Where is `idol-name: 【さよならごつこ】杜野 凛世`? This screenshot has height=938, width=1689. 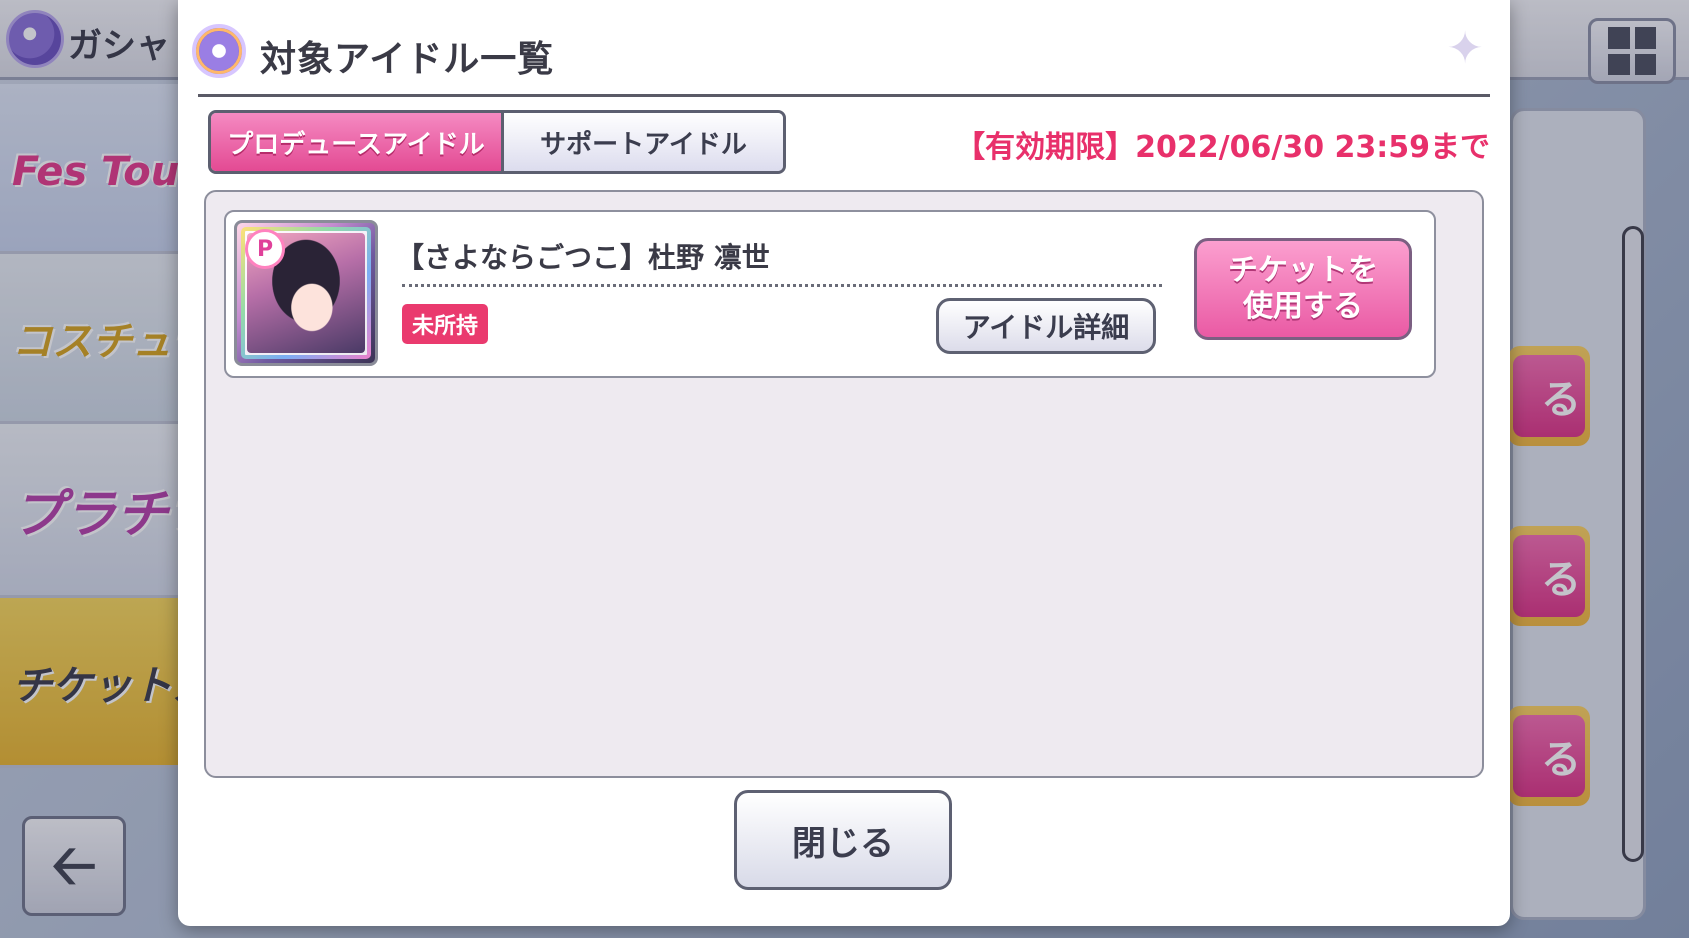
idol-name: 【さよならごつこ】杜野 凛世 is located at coordinates (583, 257).